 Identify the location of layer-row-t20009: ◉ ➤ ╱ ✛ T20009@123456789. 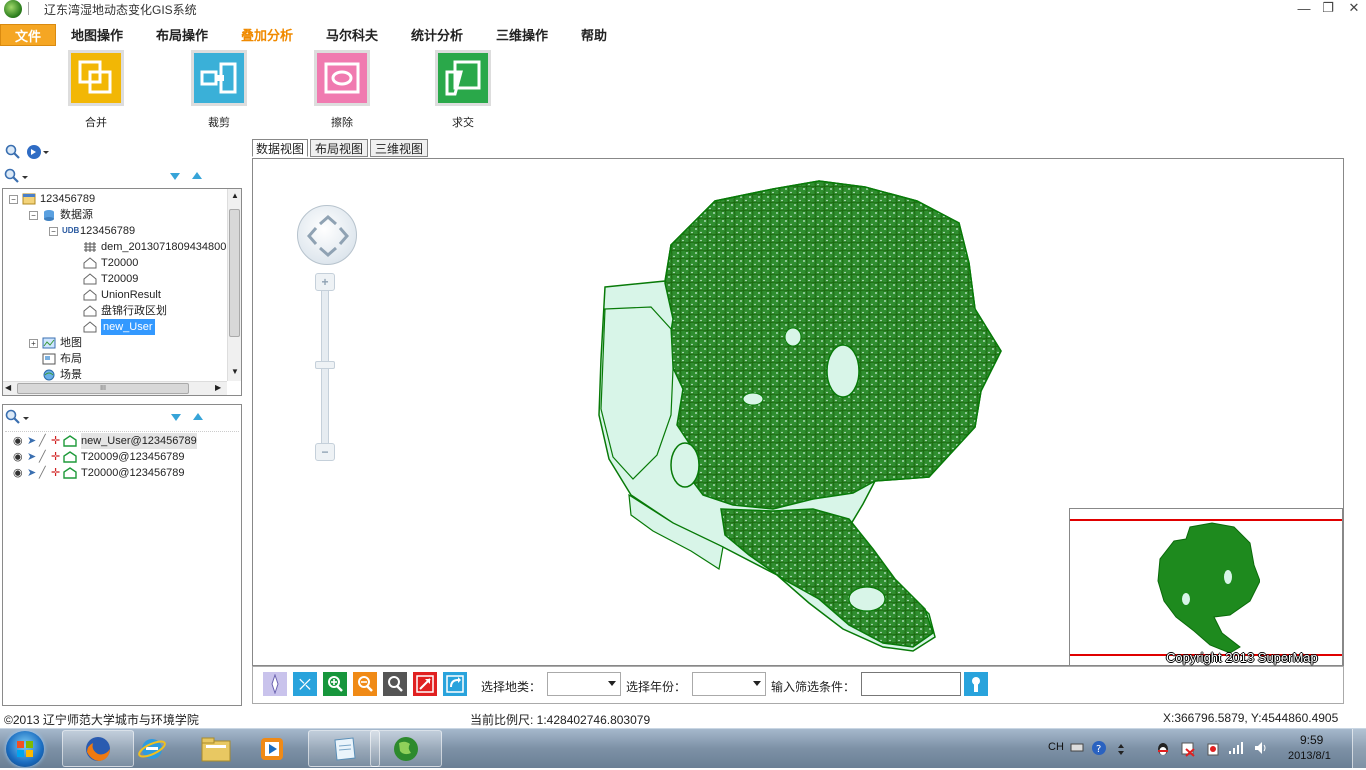
(99, 457).